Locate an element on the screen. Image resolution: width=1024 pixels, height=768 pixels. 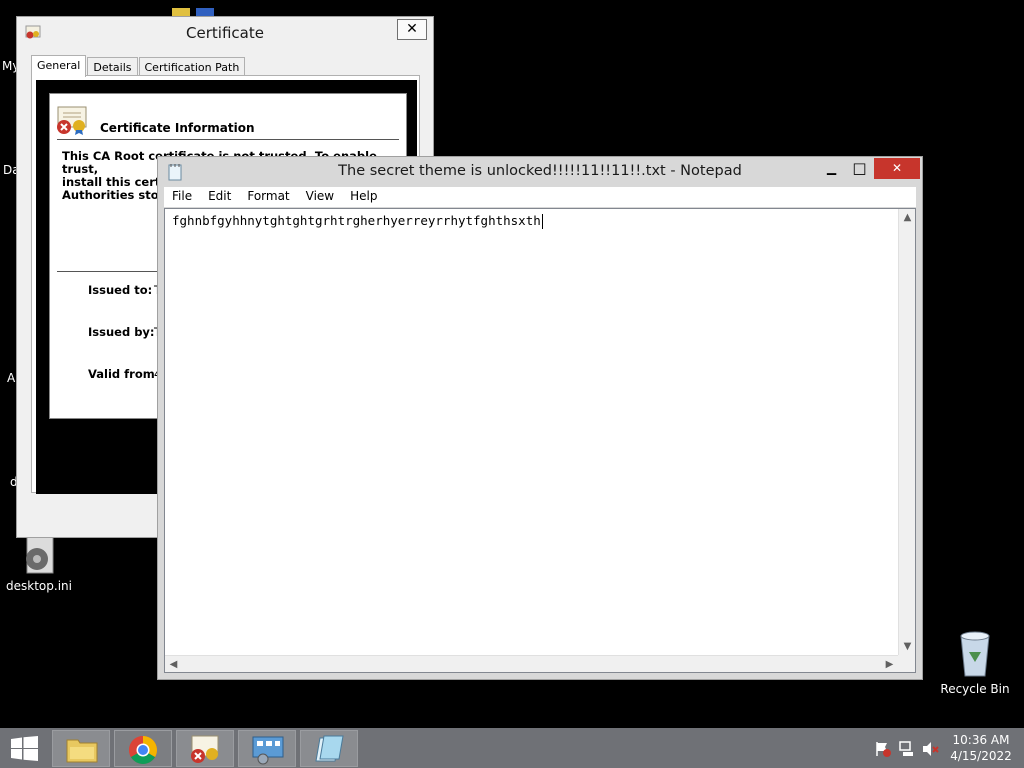
clock-date: 4/15/2022 is located at coordinates (981, 756).